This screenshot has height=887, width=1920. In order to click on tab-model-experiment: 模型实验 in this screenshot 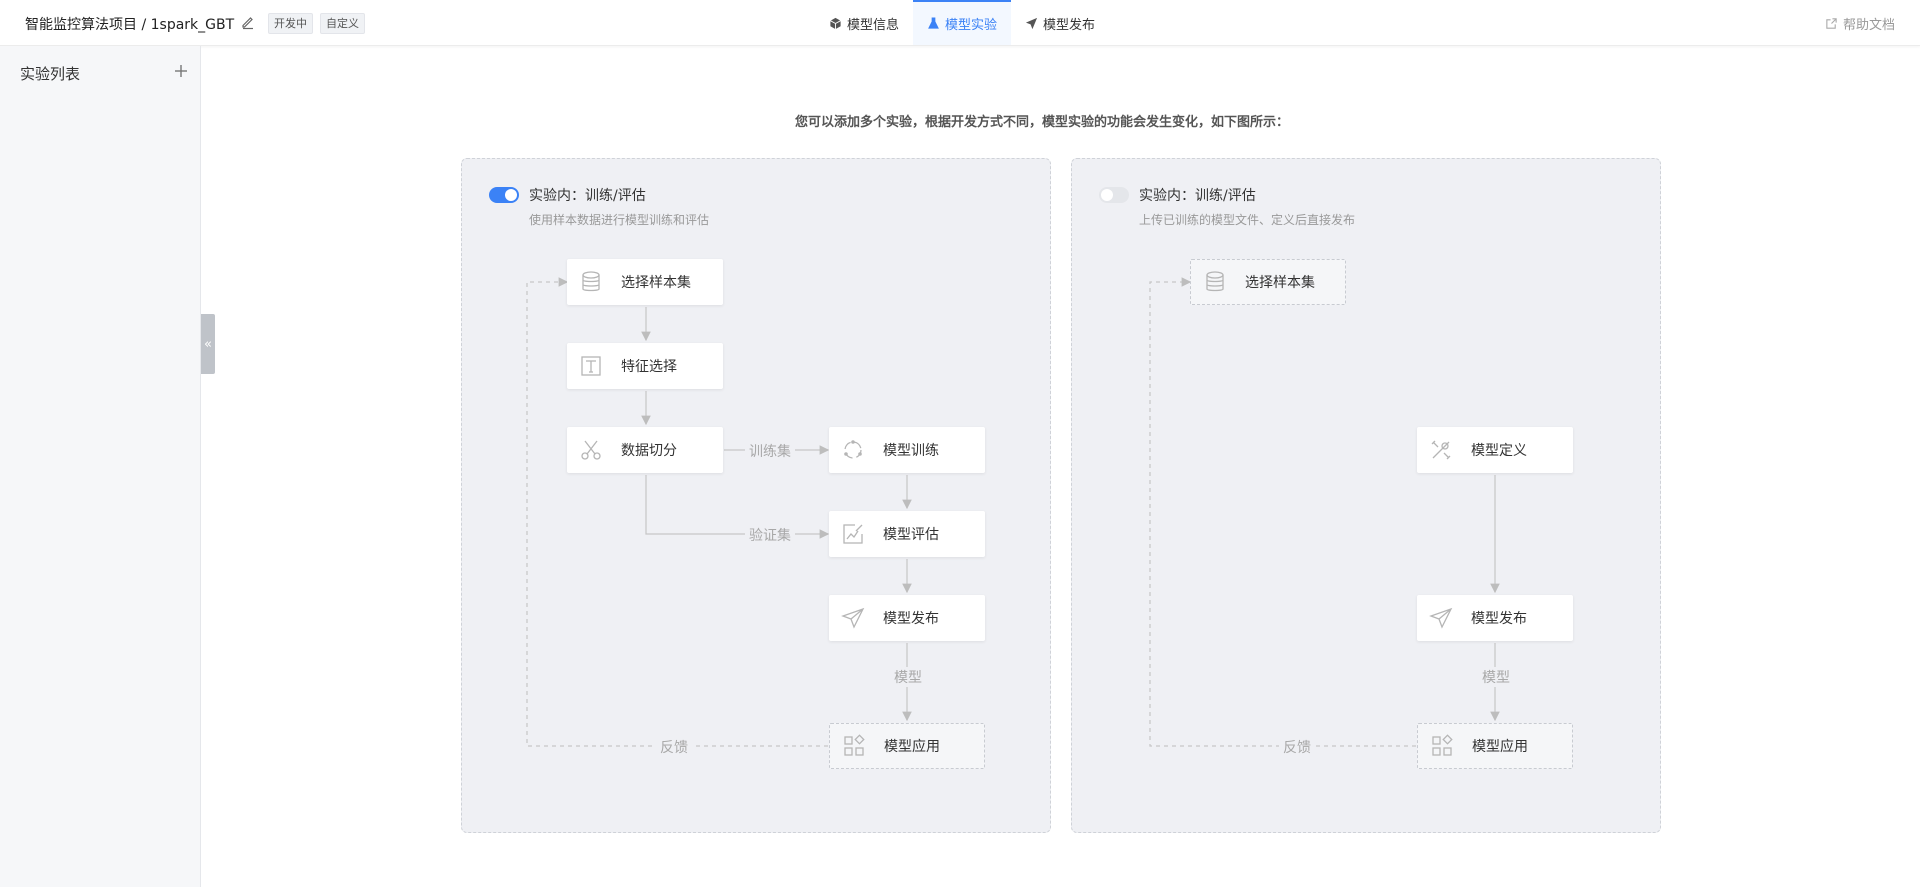, I will do `click(962, 22)`.